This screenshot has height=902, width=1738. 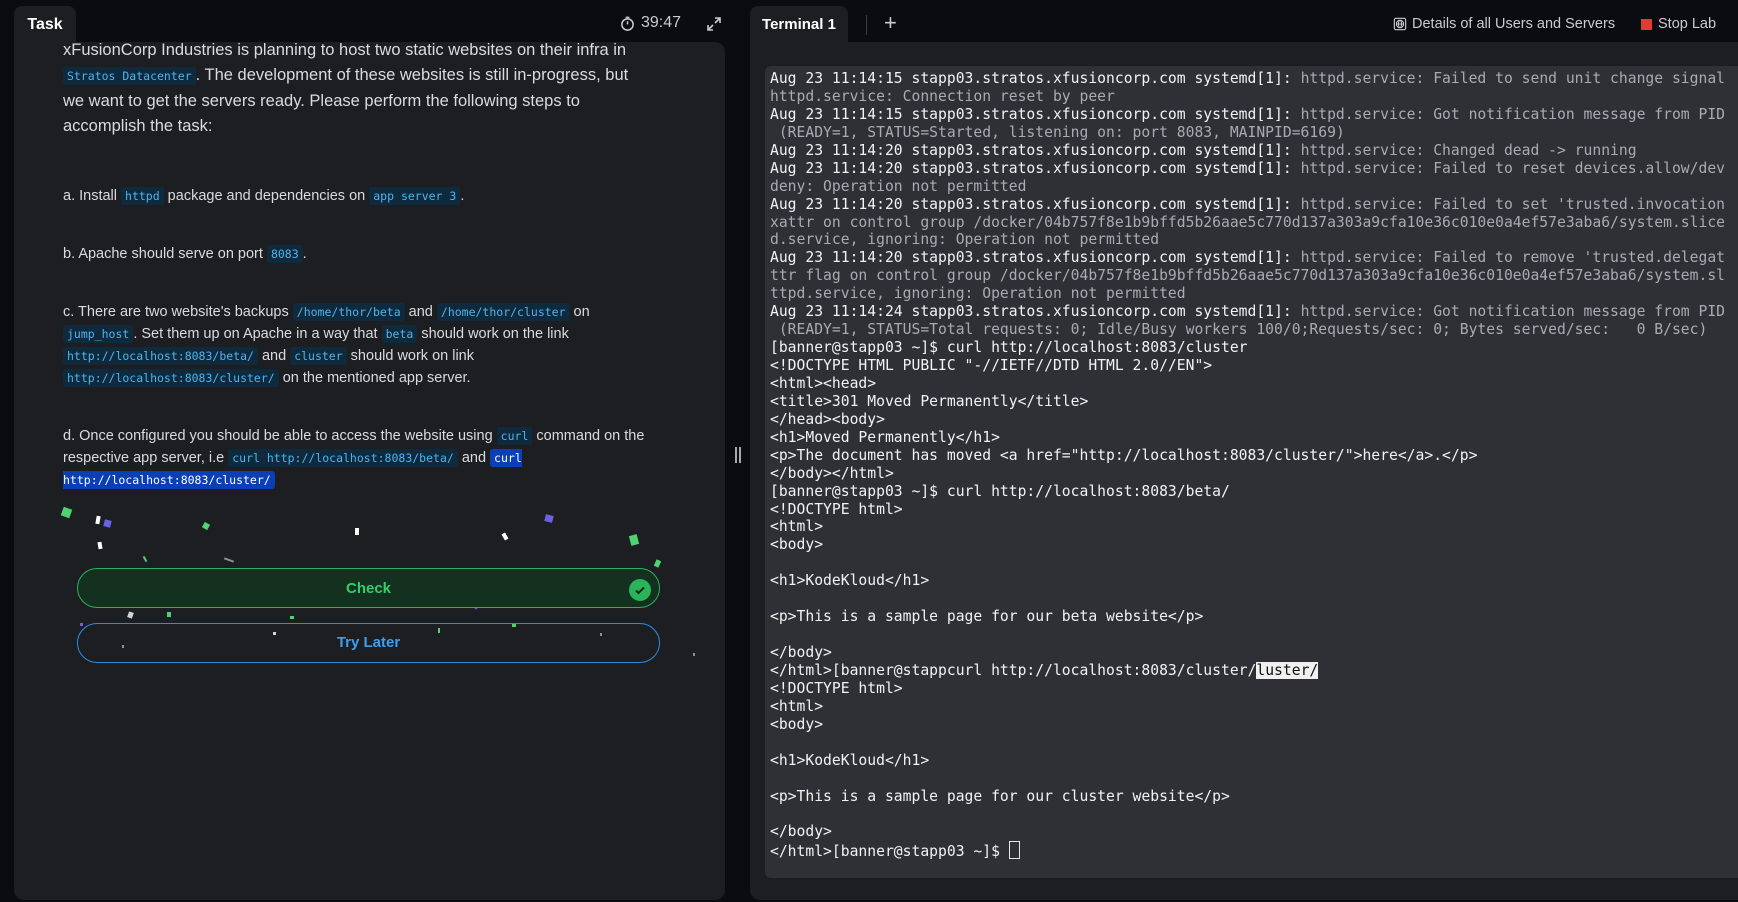 What do you see at coordinates (1247, 761) in the screenshot?
I see `terminal-line: <h1>KodeKloud</h1>` at bounding box center [1247, 761].